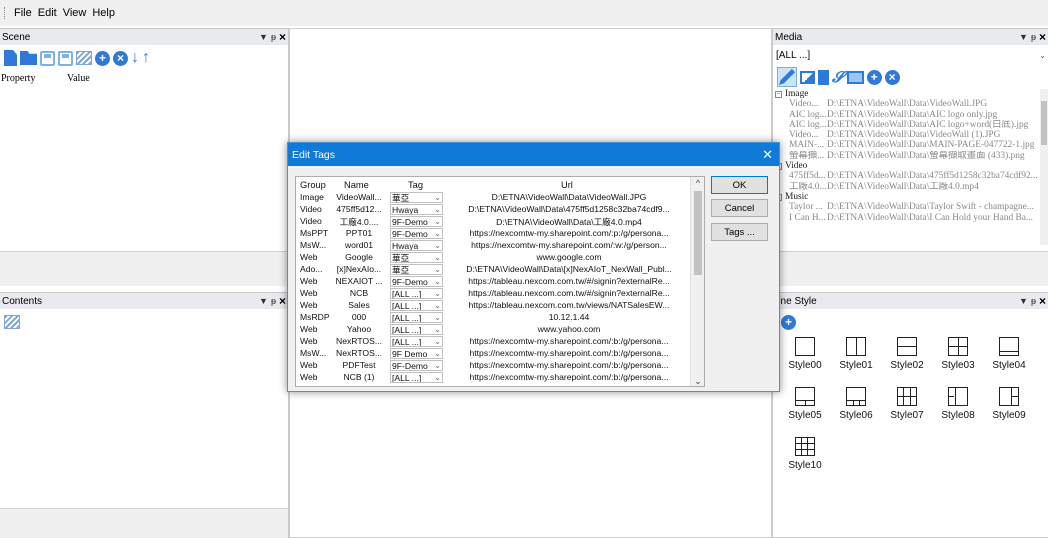  What do you see at coordinates (907, 407) in the screenshot?
I see `style-07: Style07` at bounding box center [907, 407].